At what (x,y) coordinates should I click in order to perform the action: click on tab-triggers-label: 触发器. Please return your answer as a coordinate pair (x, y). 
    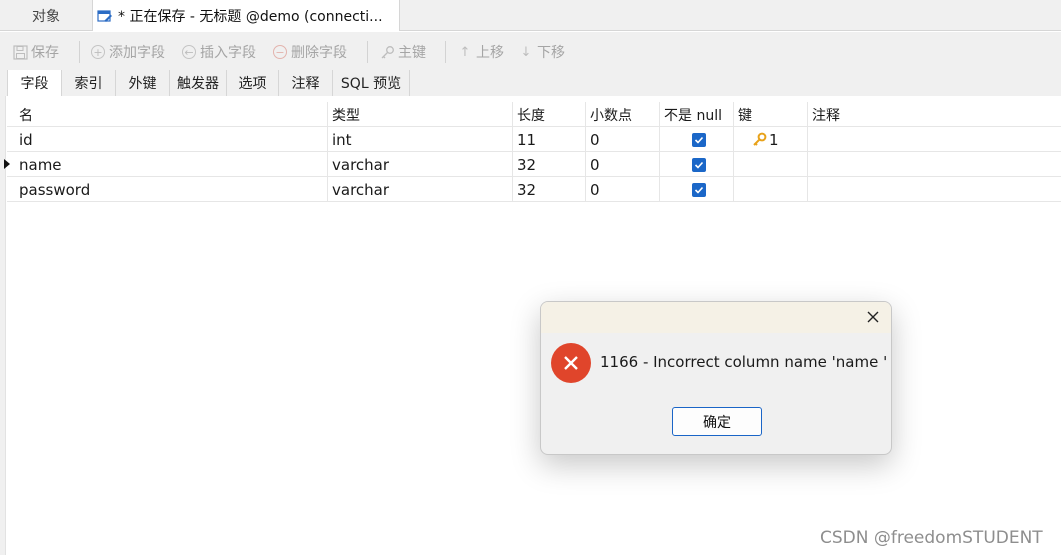
    Looking at the image, I should click on (198, 84).